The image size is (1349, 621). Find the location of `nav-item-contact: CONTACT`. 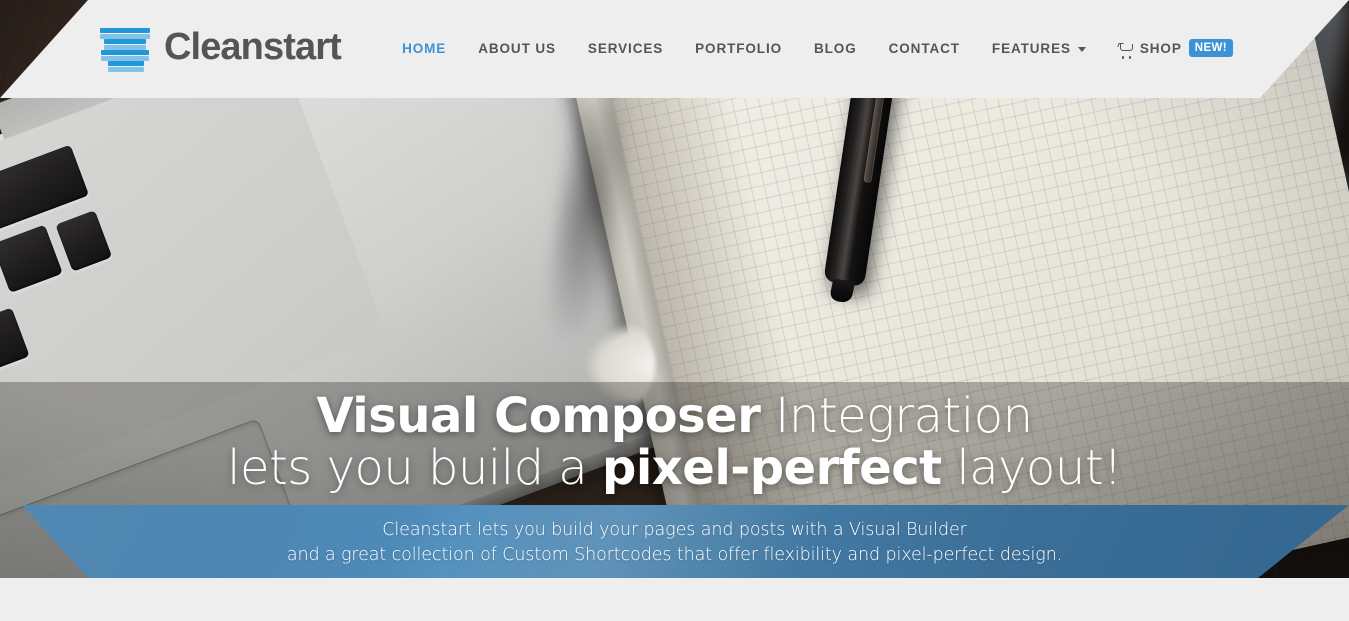

nav-item-contact: CONTACT is located at coordinates (924, 49).